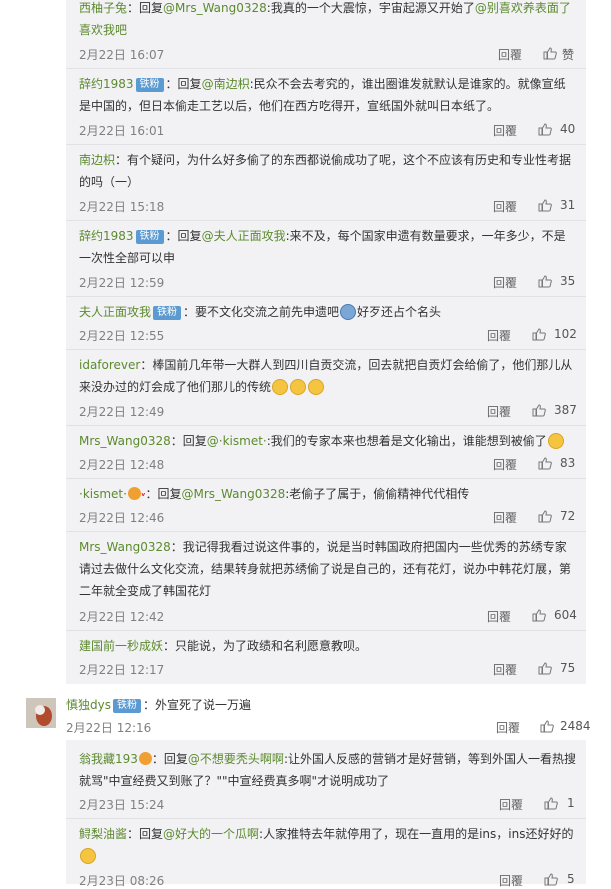  What do you see at coordinates (237, 441) in the screenshot?
I see `mention-link: @·kismet·` at bounding box center [237, 441].